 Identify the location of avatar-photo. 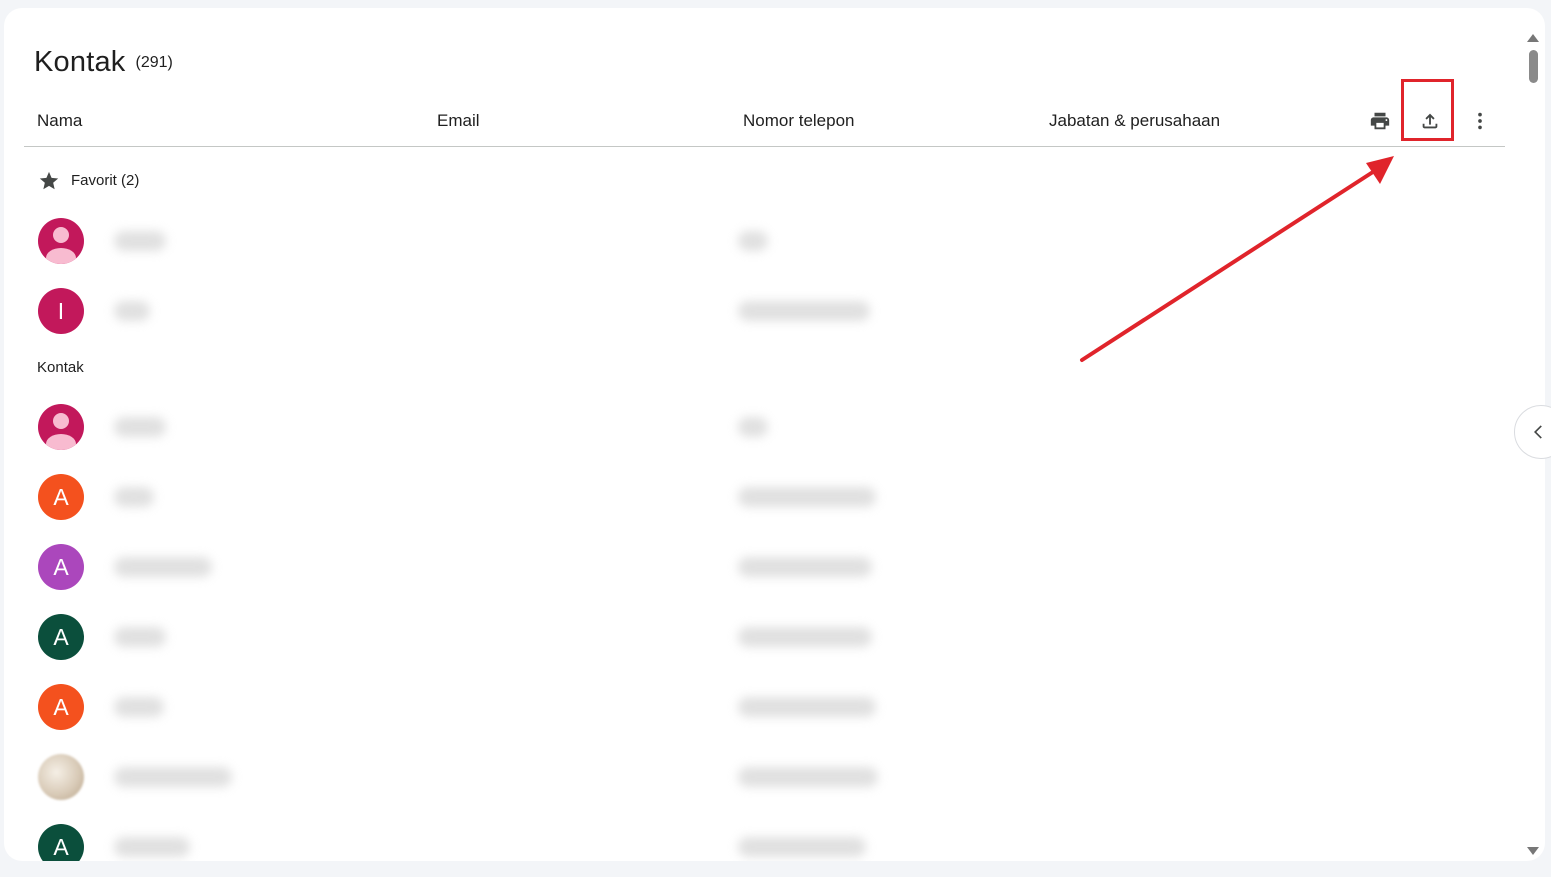
(61, 777).